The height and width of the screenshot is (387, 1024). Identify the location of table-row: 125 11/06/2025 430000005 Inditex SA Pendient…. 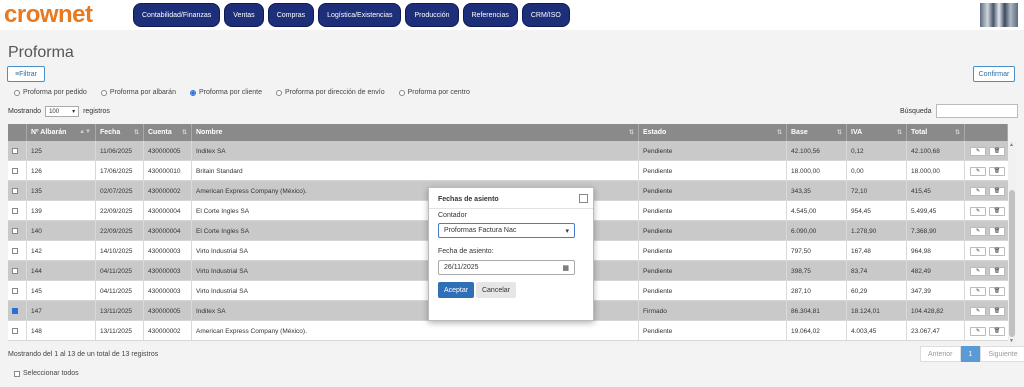
(508, 151).